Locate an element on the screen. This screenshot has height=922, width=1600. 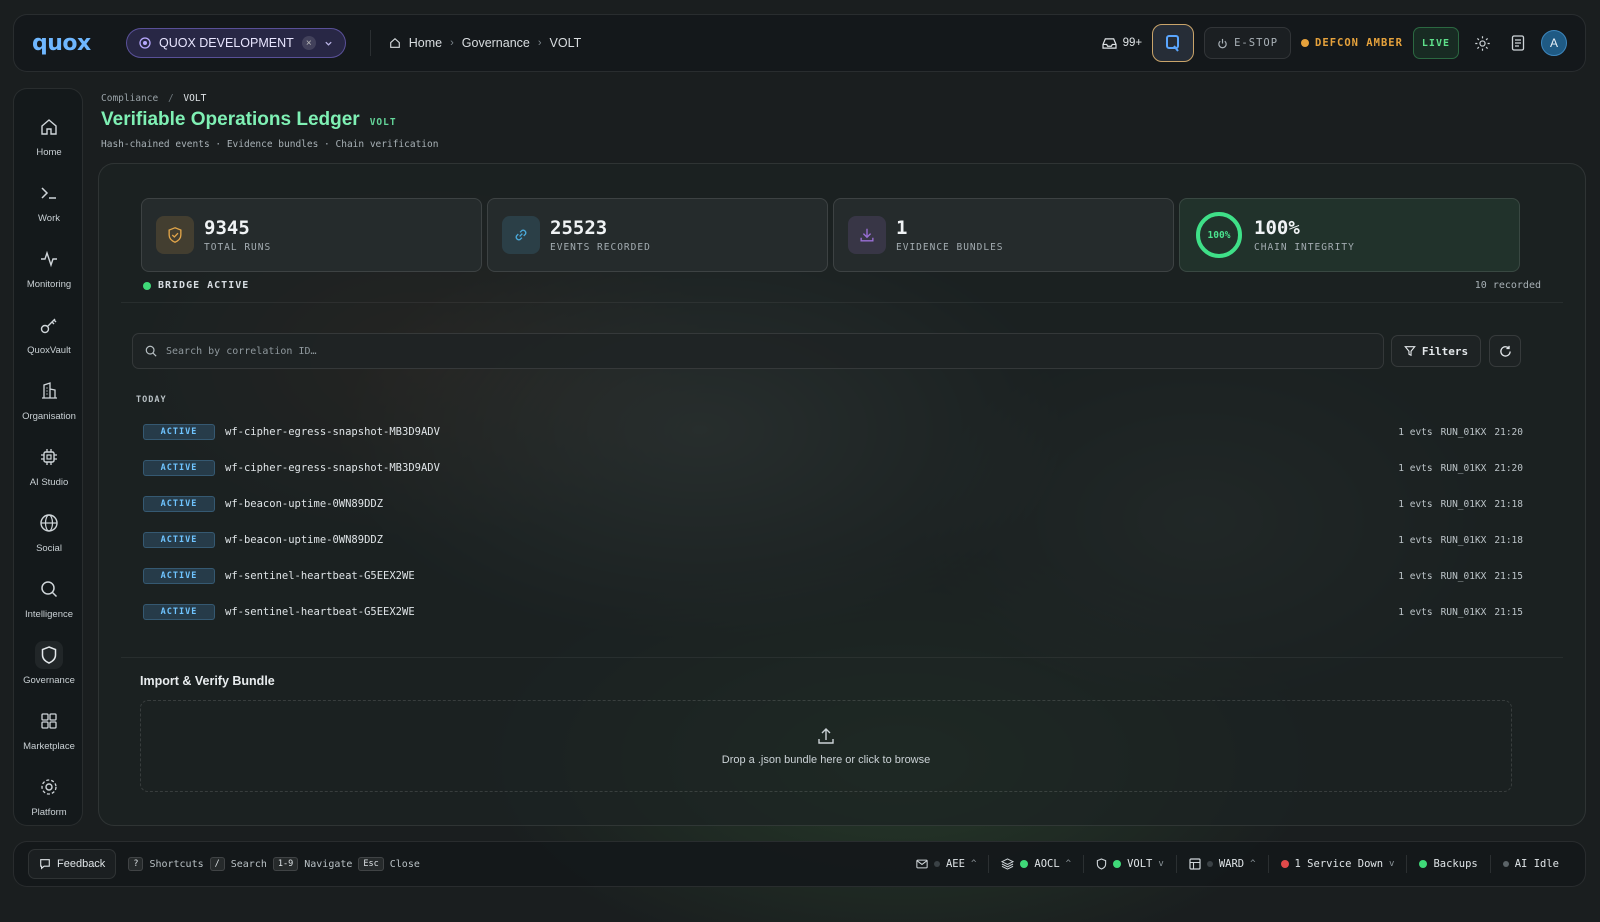
live-badge: LIVE is located at coordinates (1435, 43).